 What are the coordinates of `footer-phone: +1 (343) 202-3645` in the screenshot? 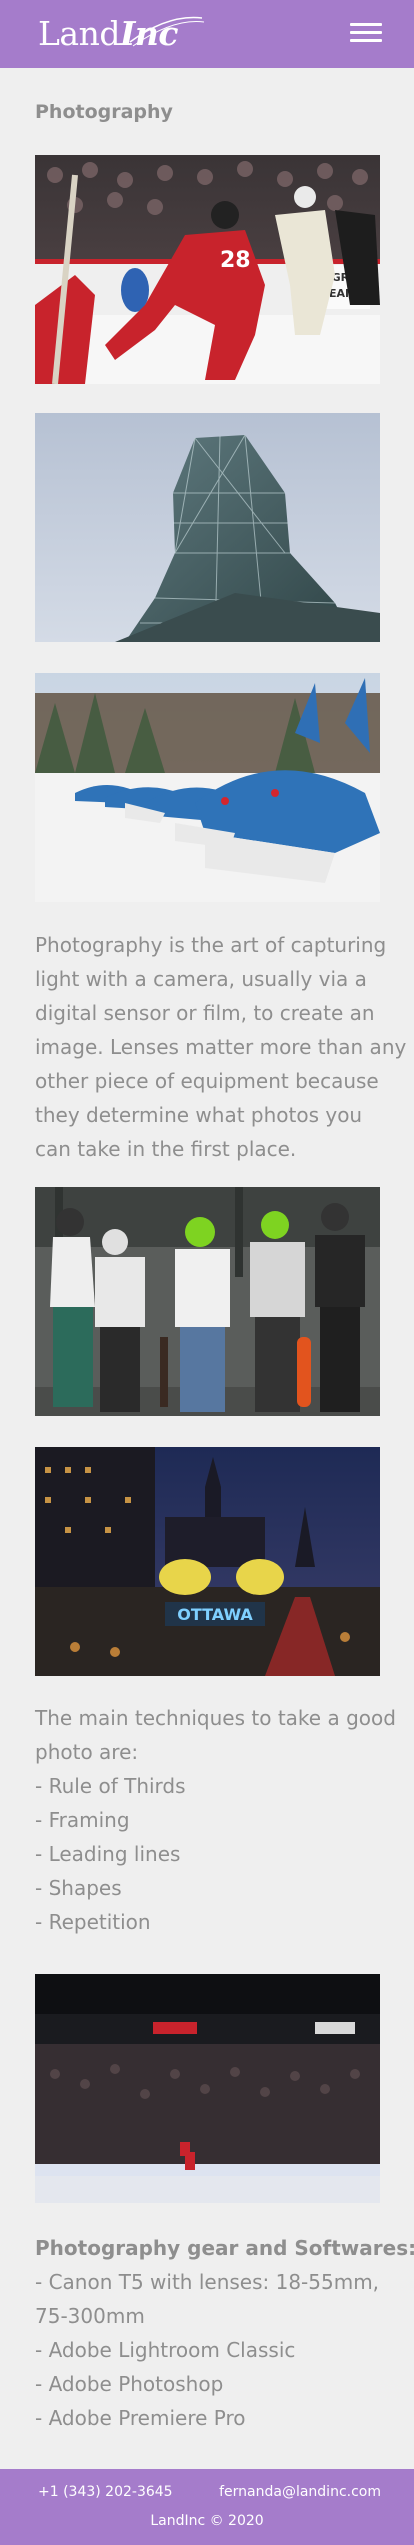 It's located at (105, 2492).